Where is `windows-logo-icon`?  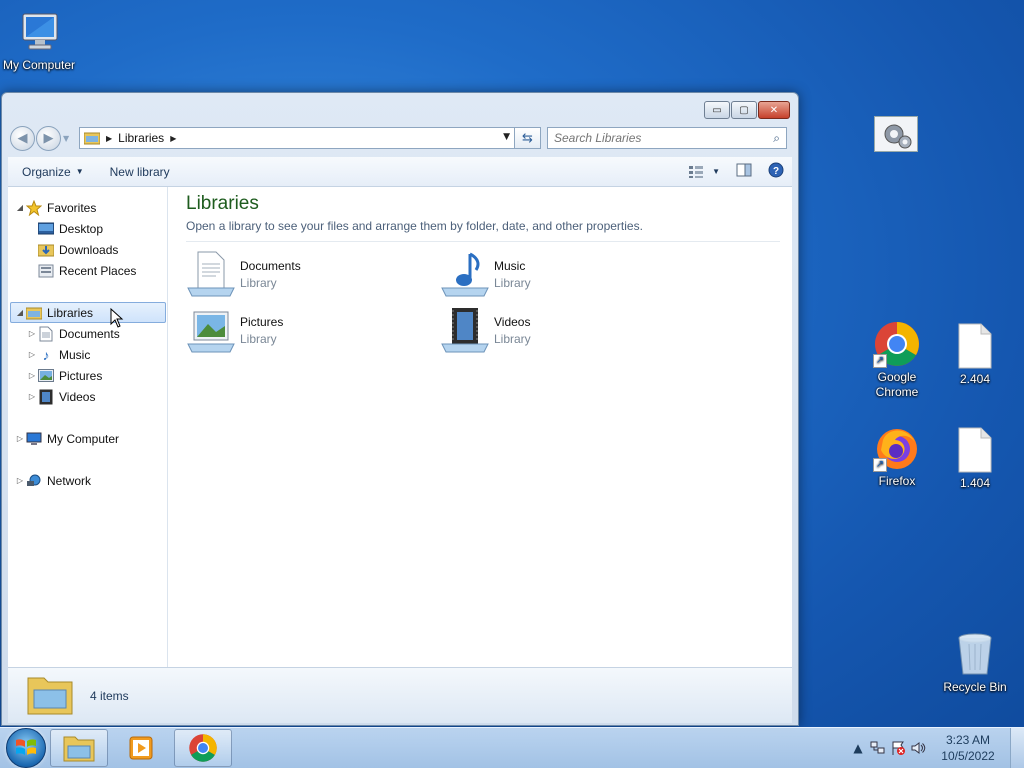 windows-logo-icon is located at coordinates (26, 747).